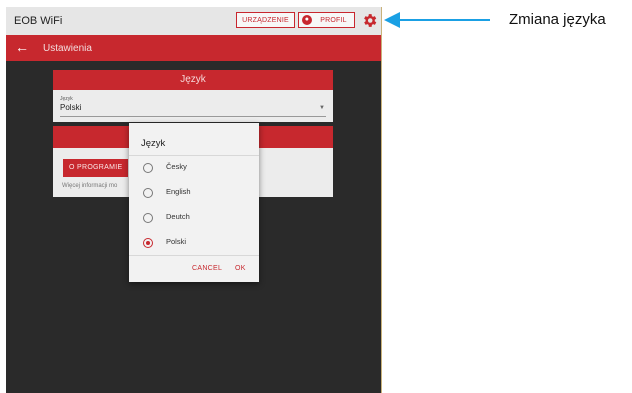 The height and width of the screenshot is (393, 632). What do you see at coordinates (333, 20) in the screenshot?
I see `profile-button-label: PROFIL` at bounding box center [333, 20].